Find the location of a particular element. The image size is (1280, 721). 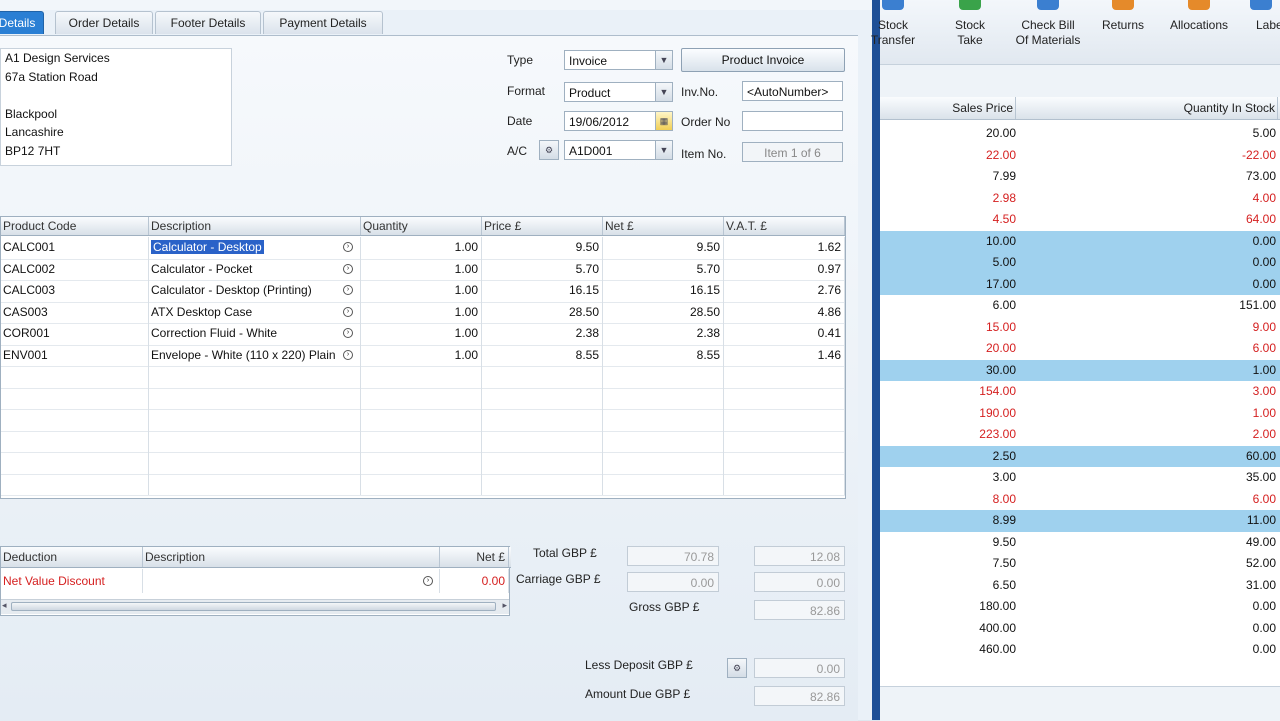

format-select: Product is located at coordinates (610, 92).